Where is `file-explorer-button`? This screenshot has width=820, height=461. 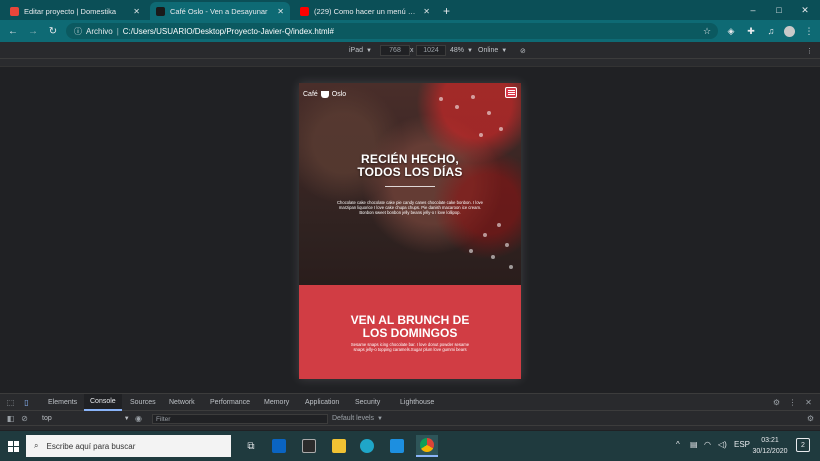 file-explorer-button is located at coordinates (339, 446).